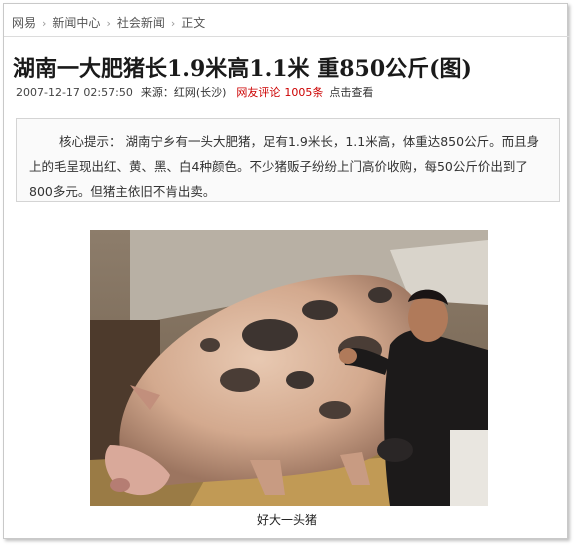 The width and height of the screenshot is (574, 545). What do you see at coordinates (351, 92) in the screenshot?
I see `view-comments-link: 点击查看` at bounding box center [351, 92].